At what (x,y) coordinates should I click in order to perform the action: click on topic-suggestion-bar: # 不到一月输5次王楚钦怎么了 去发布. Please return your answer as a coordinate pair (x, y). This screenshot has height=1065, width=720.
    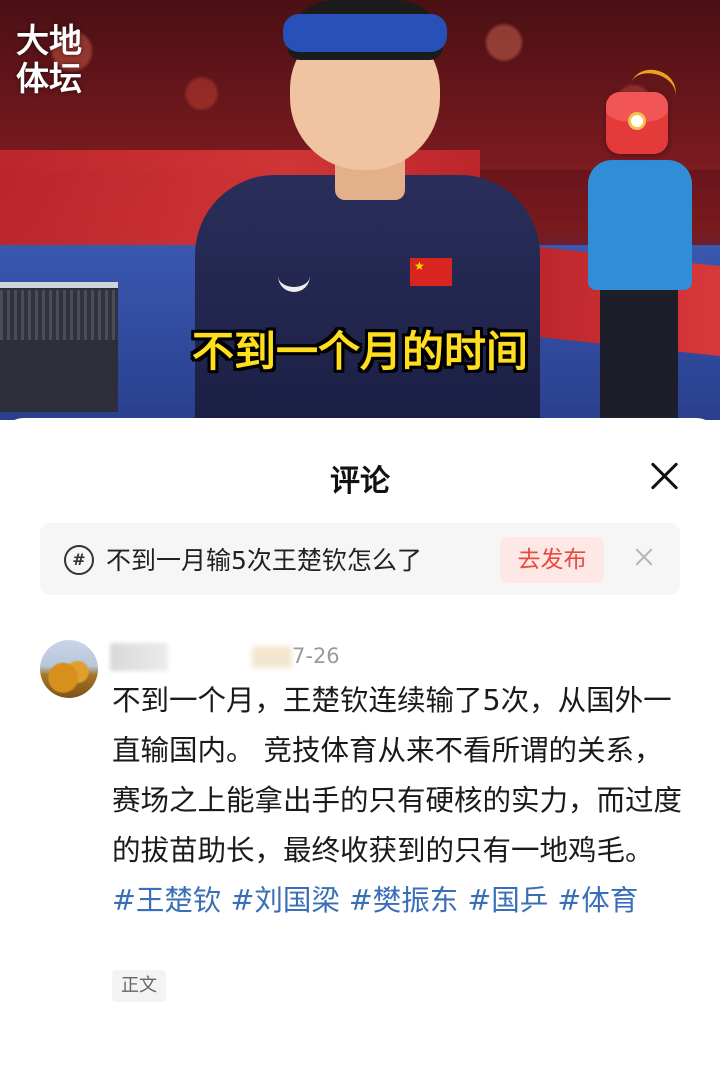
    Looking at the image, I should click on (360, 559).